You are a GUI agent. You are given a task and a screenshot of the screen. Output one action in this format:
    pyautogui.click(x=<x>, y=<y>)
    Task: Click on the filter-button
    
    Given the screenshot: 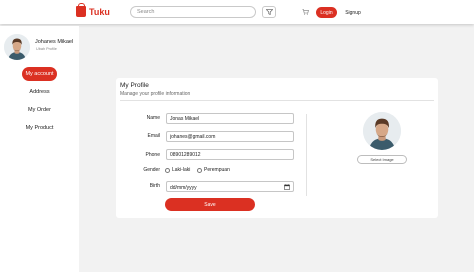 What is the action you would take?
    pyautogui.click(x=269, y=12)
    